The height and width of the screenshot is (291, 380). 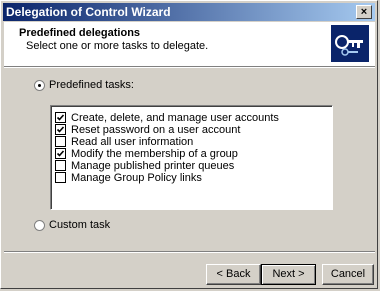 What do you see at coordinates (39, 225) in the screenshot?
I see `custom-task-radio` at bounding box center [39, 225].